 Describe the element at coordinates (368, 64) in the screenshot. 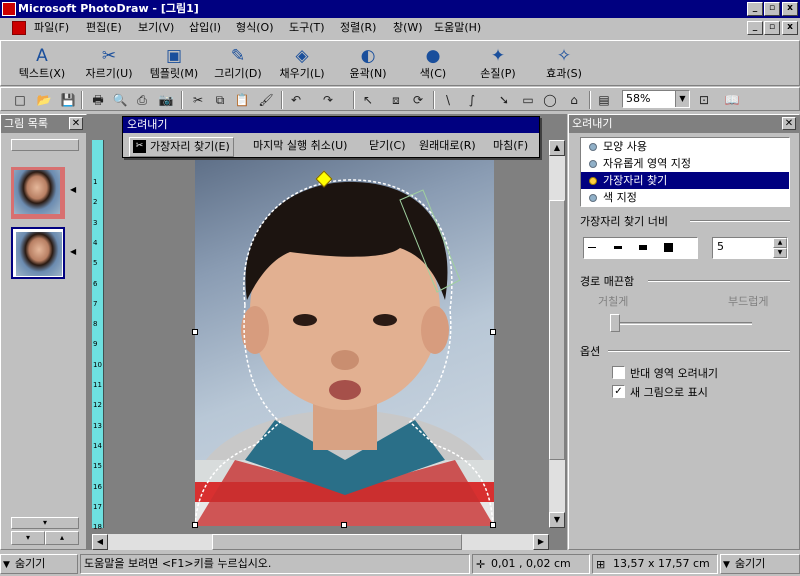

I see `outline-button: ◐ 윤곽(N)` at that location.